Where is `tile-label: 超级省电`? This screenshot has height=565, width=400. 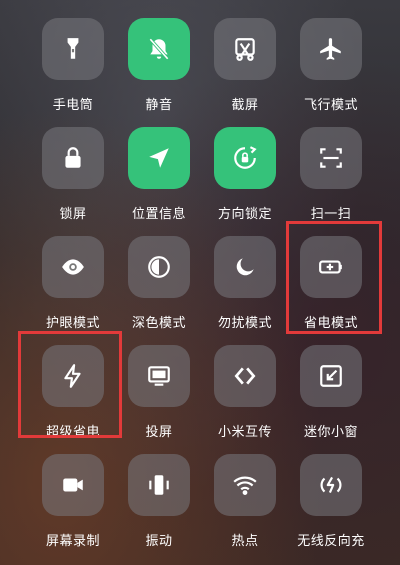 tile-label: 超级省电 is located at coordinates (72, 432).